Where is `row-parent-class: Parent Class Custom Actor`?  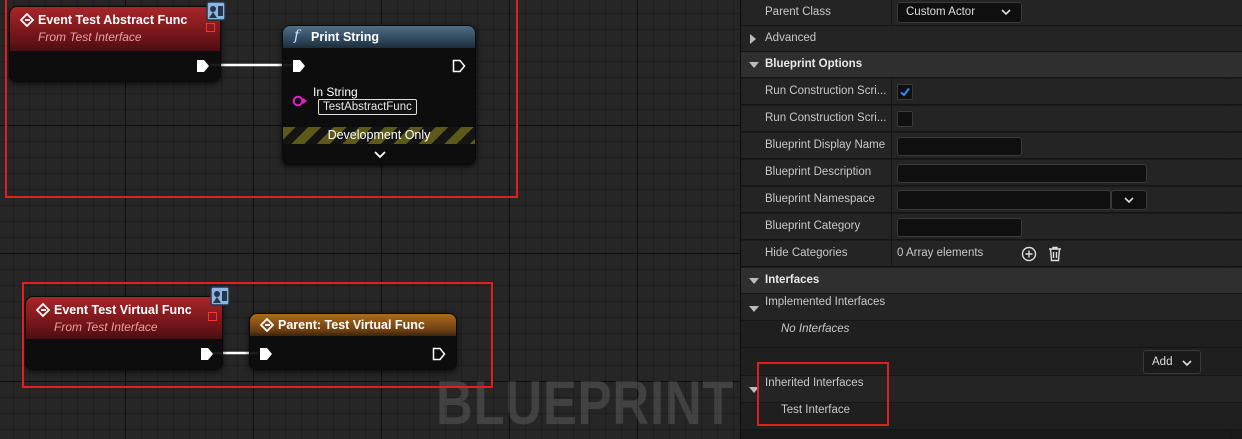
row-parent-class: Parent Class Custom Actor is located at coordinates (991, 13).